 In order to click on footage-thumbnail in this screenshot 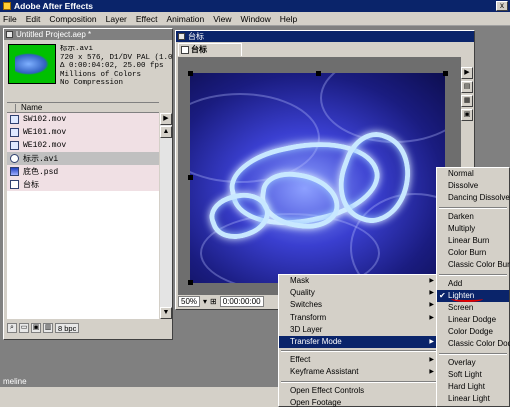, I will do `click(32, 64)`.